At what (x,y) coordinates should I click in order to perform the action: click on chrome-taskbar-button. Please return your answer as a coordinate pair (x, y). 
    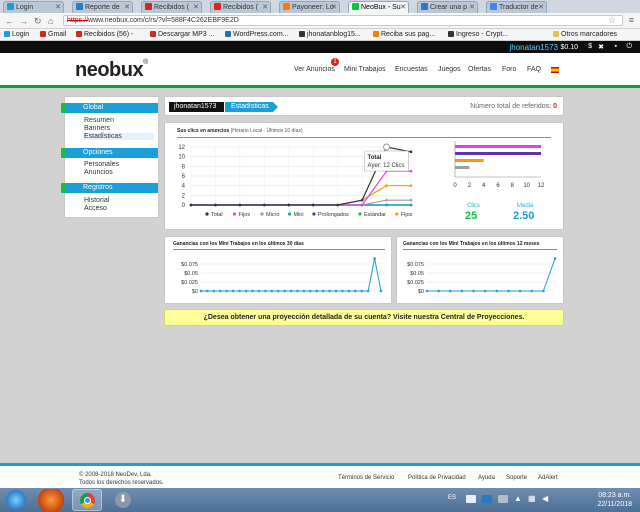
    Looking at the image, I should click on (87, 500).